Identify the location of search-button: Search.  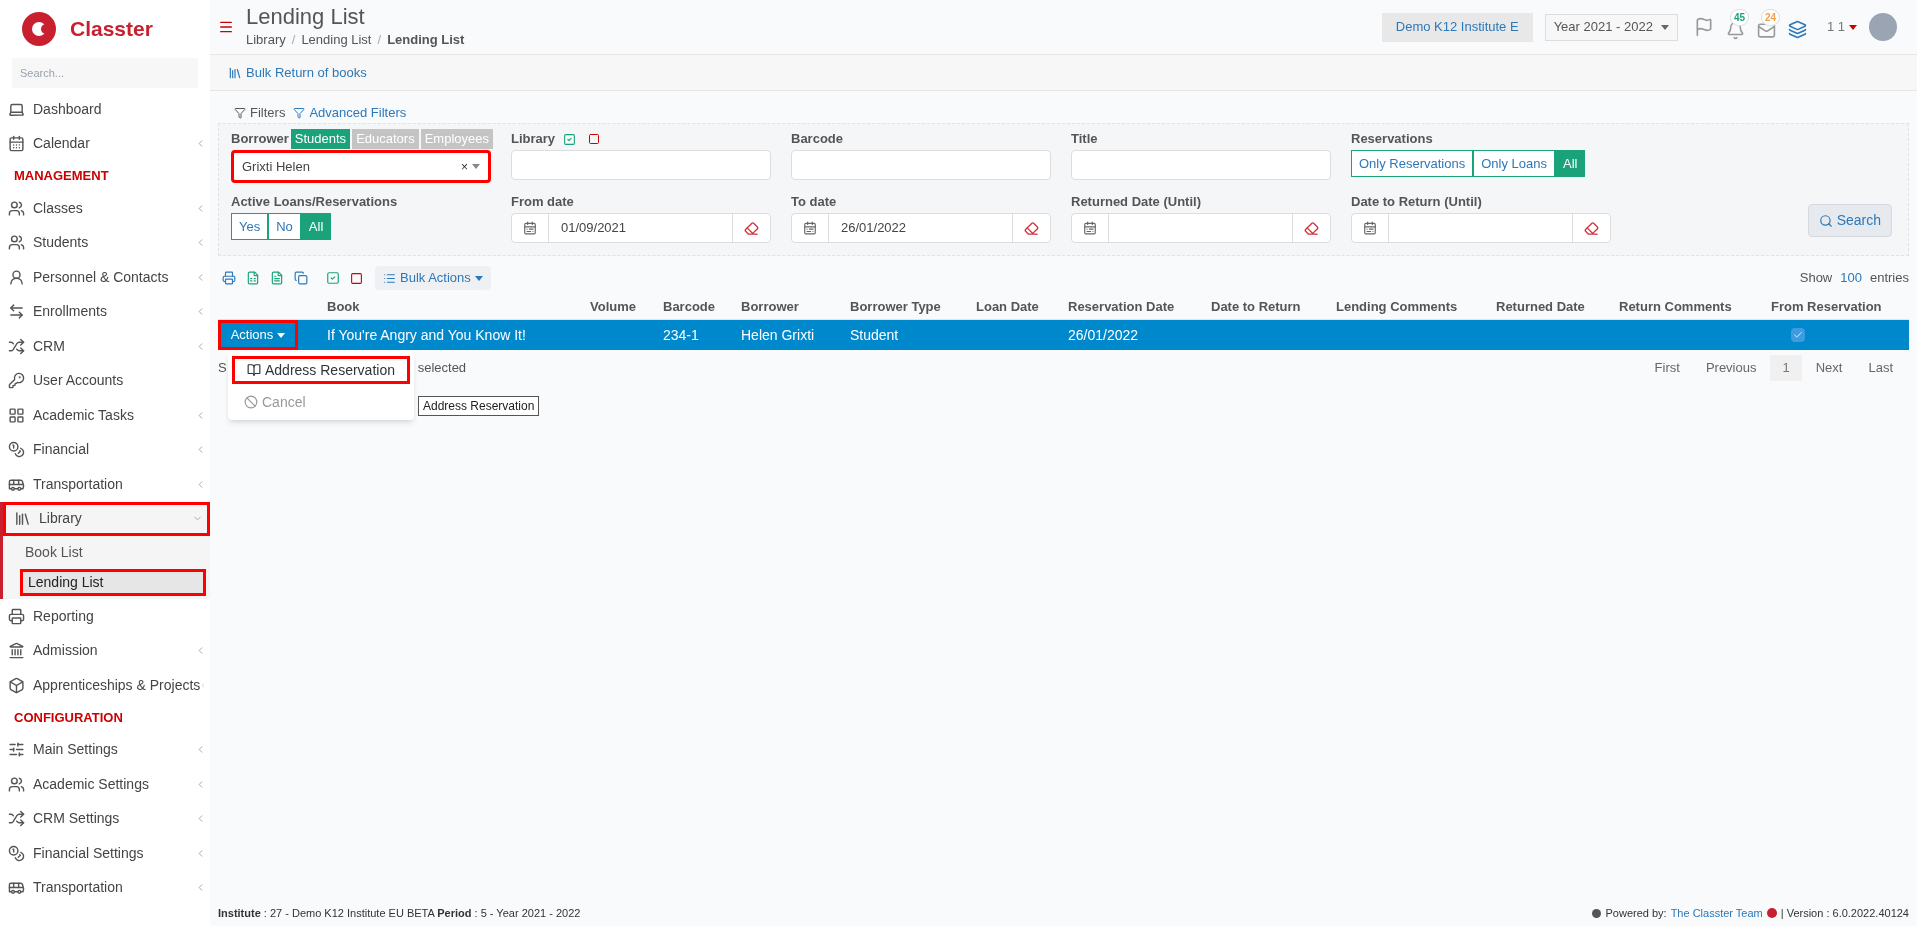
(1849, 220).